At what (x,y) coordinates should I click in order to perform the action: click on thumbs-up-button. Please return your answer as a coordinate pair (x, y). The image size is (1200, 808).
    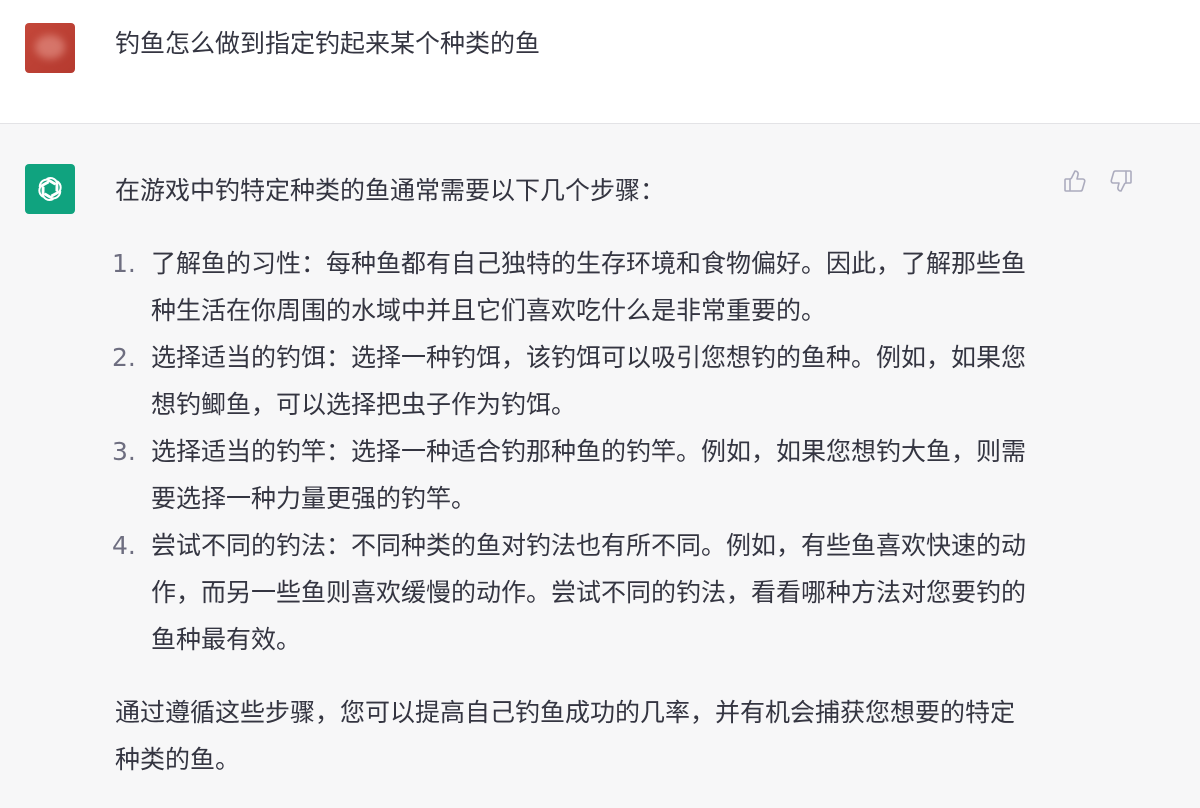
    Looking at the image, I should click on (1075, 181).